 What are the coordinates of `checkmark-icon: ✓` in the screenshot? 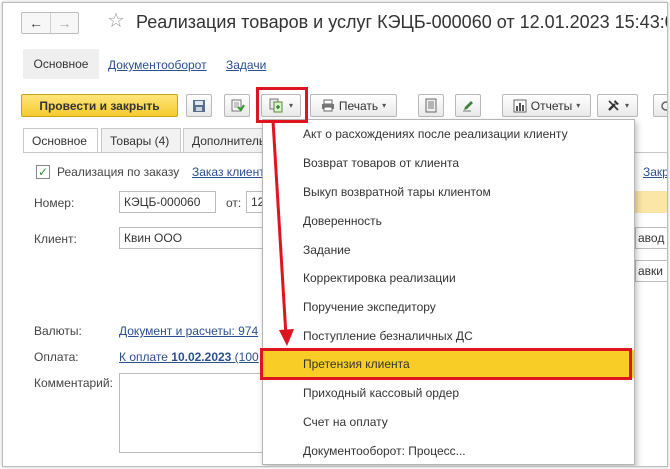 It's located at (43, 172).